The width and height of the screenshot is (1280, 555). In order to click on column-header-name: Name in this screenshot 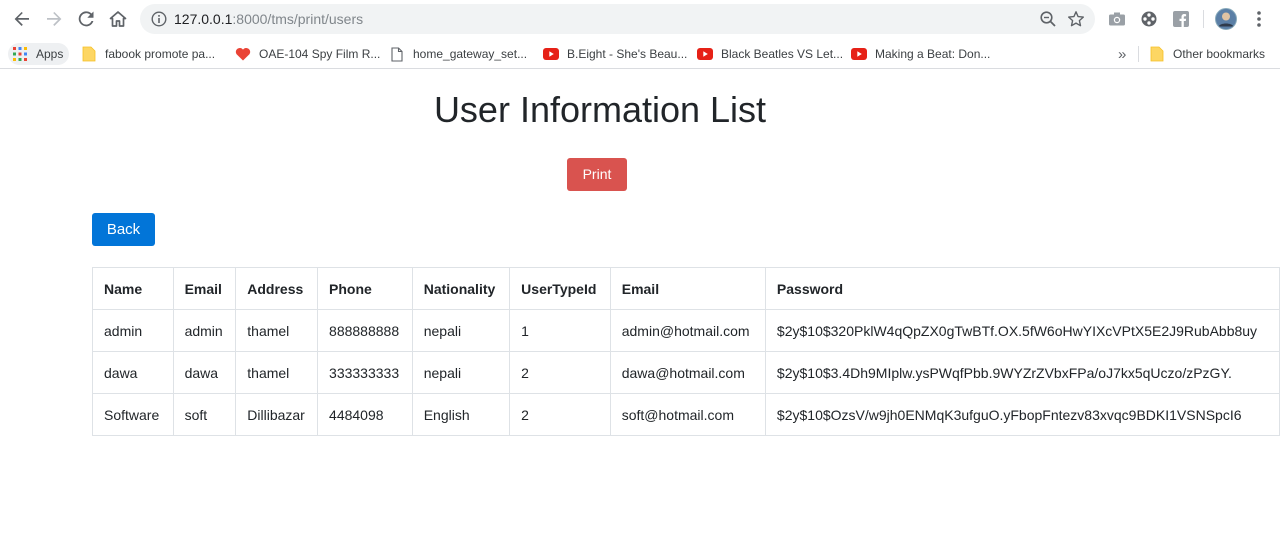, I will do `click(133, 288)`.